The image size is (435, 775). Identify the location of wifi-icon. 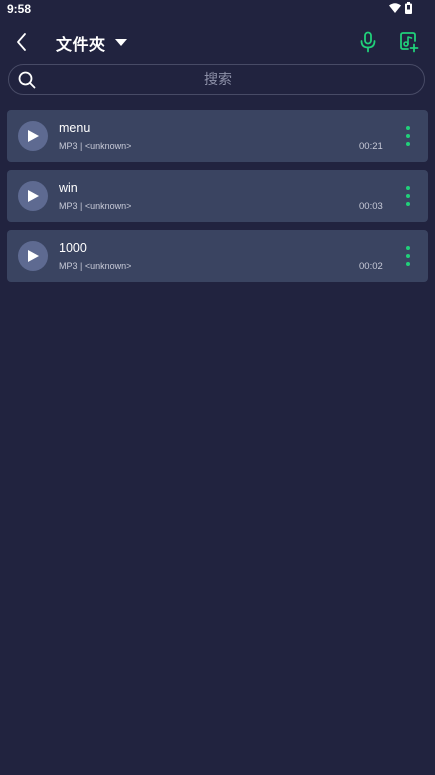
(395, 8).